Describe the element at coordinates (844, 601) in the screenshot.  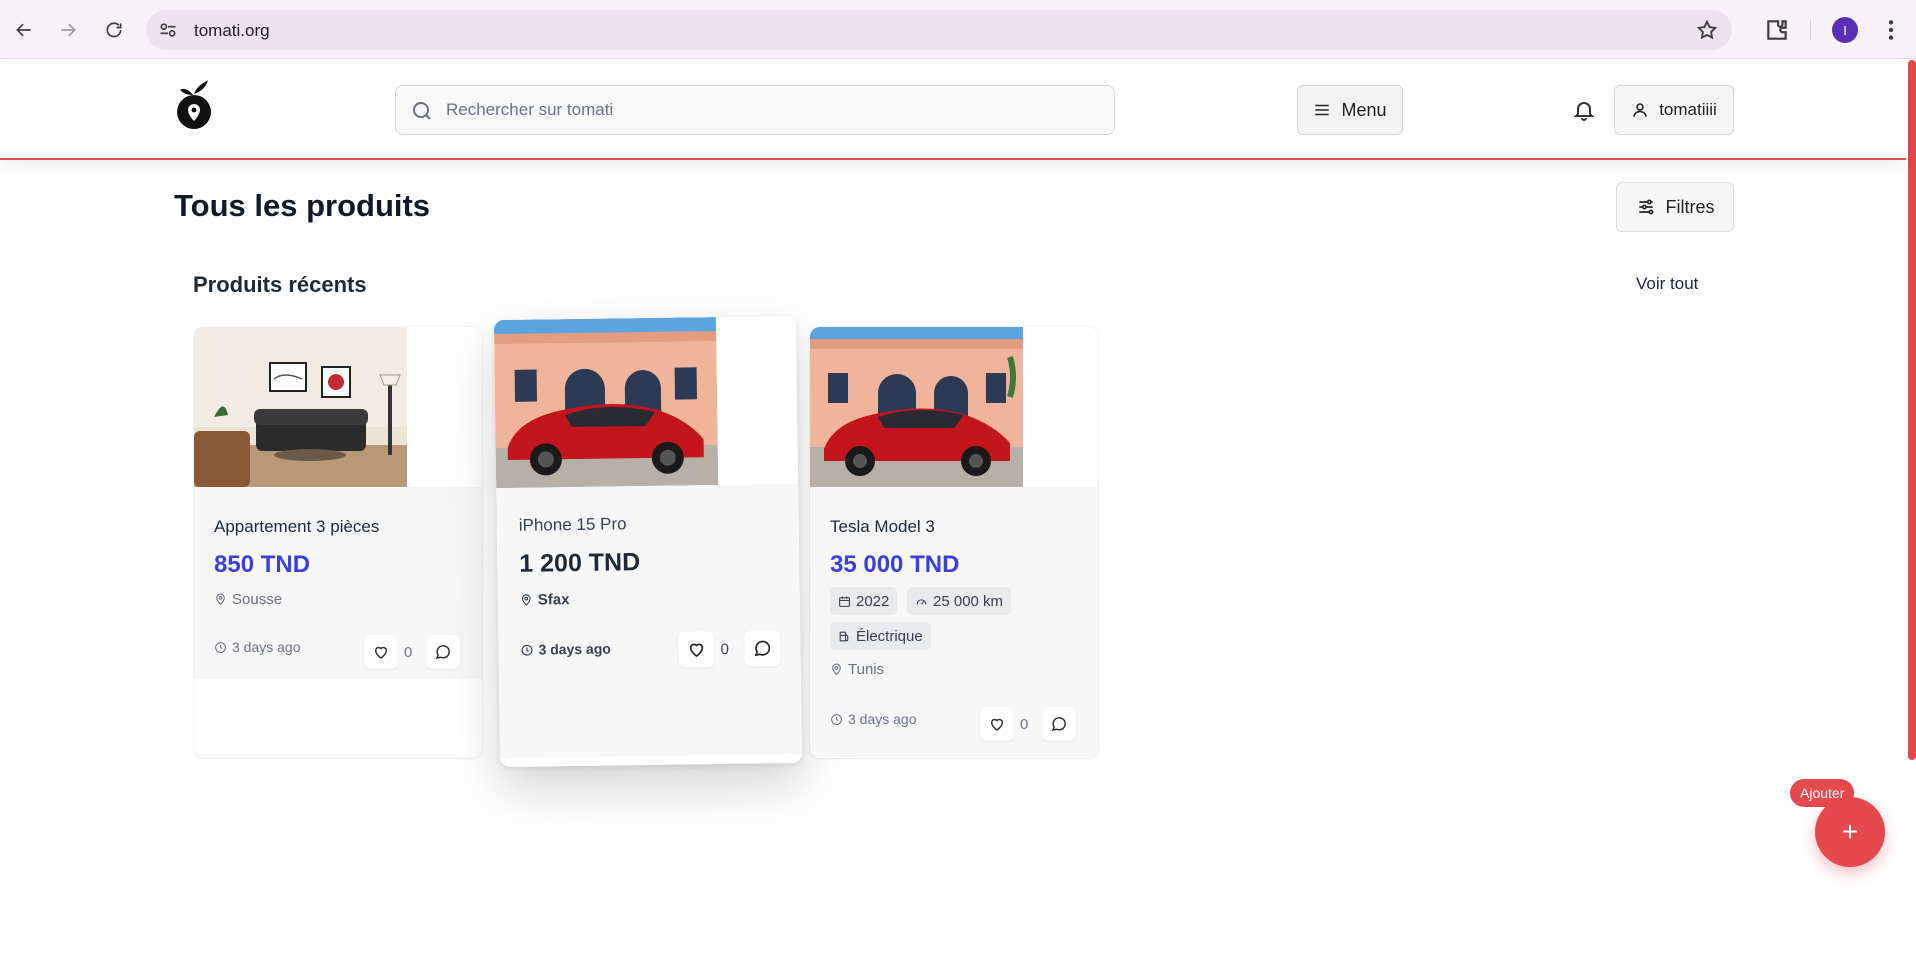
I see `calendar-icon` at that location.